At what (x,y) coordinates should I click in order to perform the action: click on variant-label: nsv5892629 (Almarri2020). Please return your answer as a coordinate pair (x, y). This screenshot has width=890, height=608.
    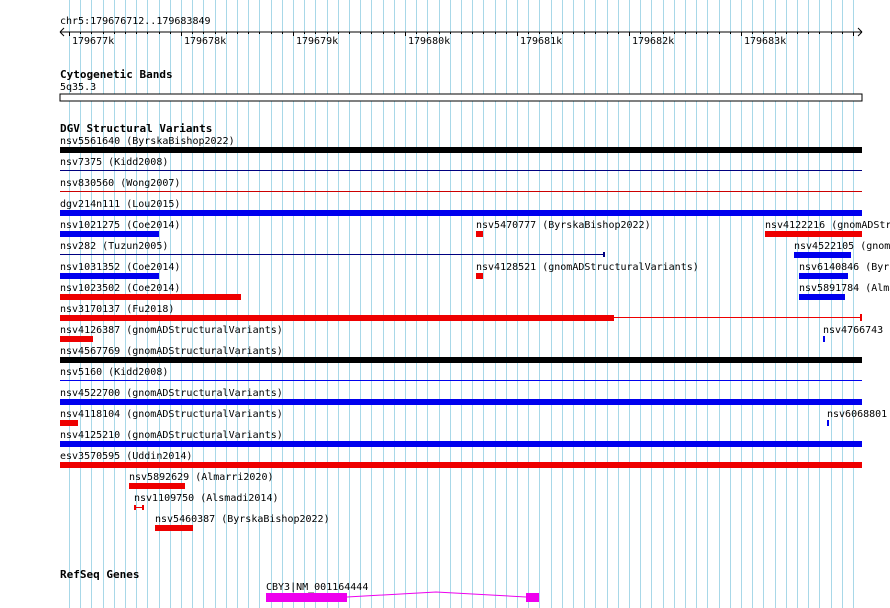
    Looking at the image, I should click on (201, 477).